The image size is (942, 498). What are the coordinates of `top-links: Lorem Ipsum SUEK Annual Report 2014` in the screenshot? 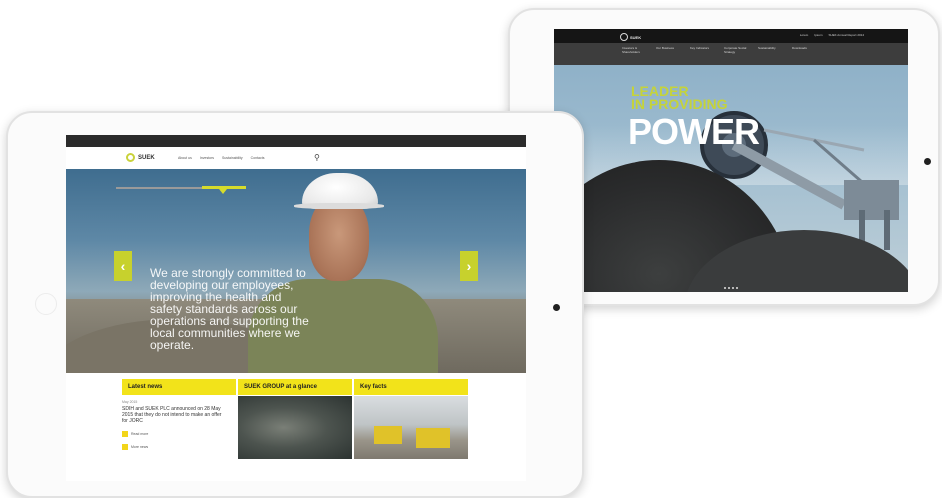 It's located at (832, 35).